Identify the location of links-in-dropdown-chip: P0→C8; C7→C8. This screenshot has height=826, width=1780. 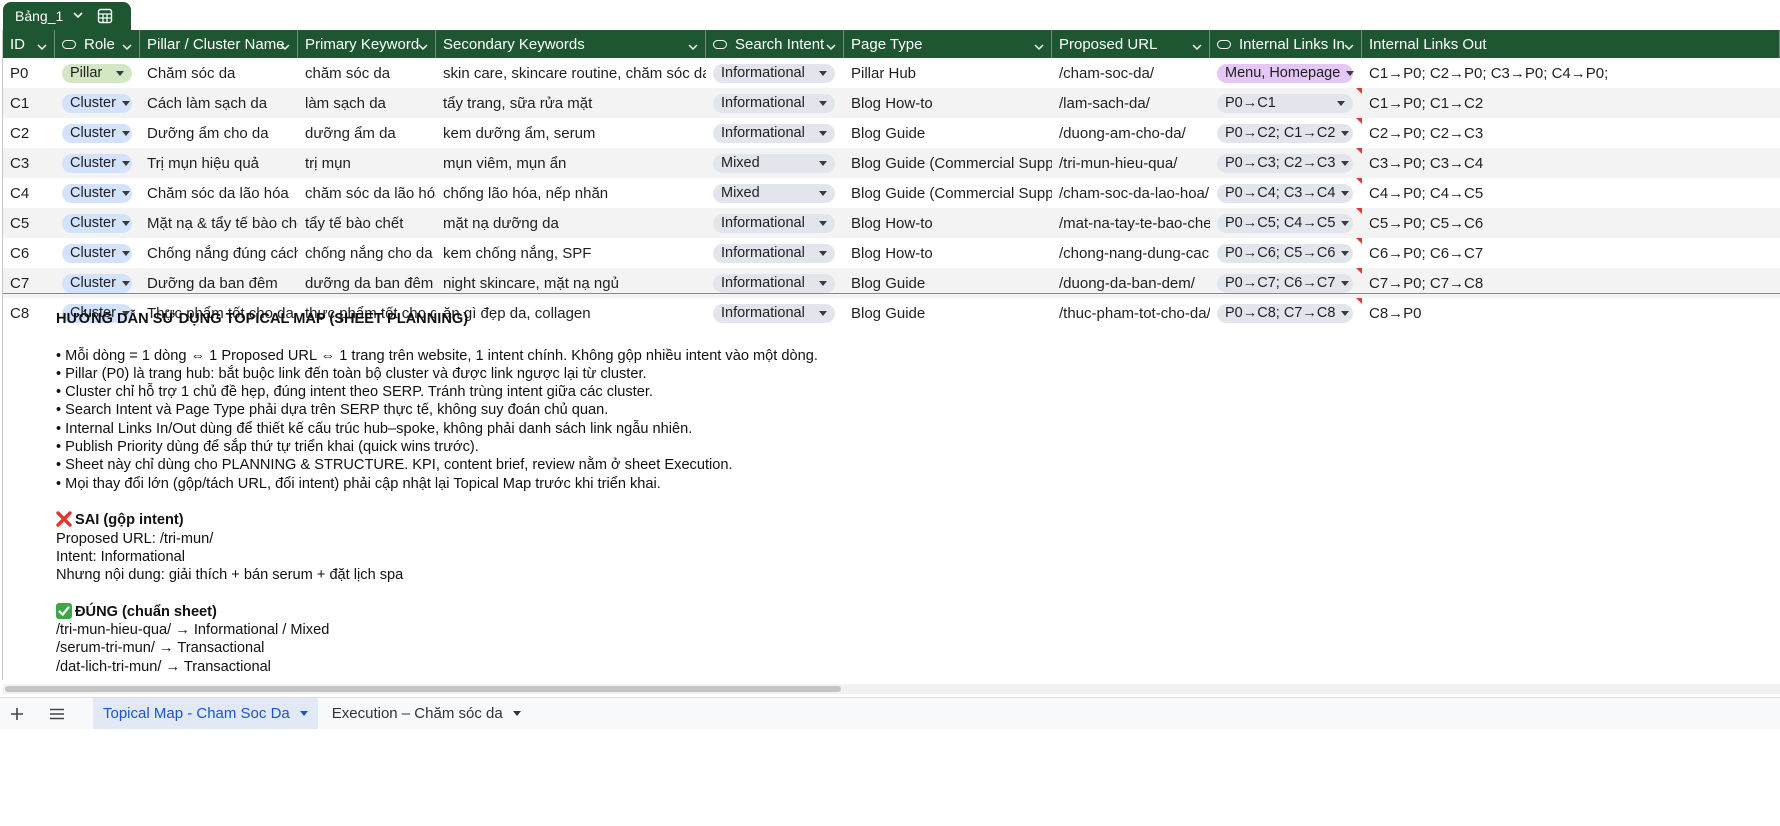
(1285, 313).